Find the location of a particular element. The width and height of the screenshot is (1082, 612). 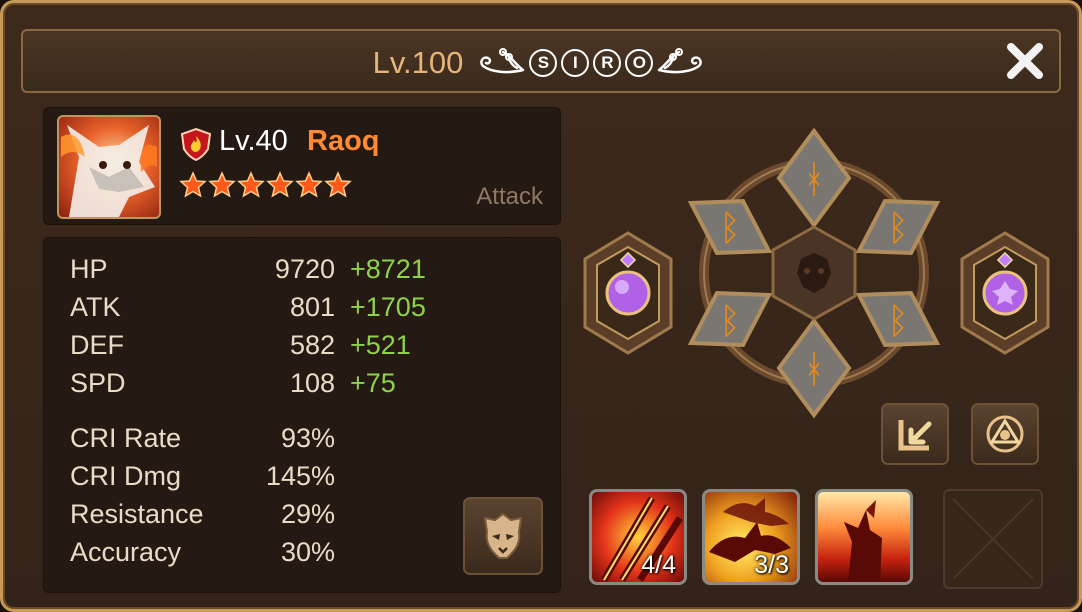

stat-label: Accuracy is located at coordinates (126, 552).